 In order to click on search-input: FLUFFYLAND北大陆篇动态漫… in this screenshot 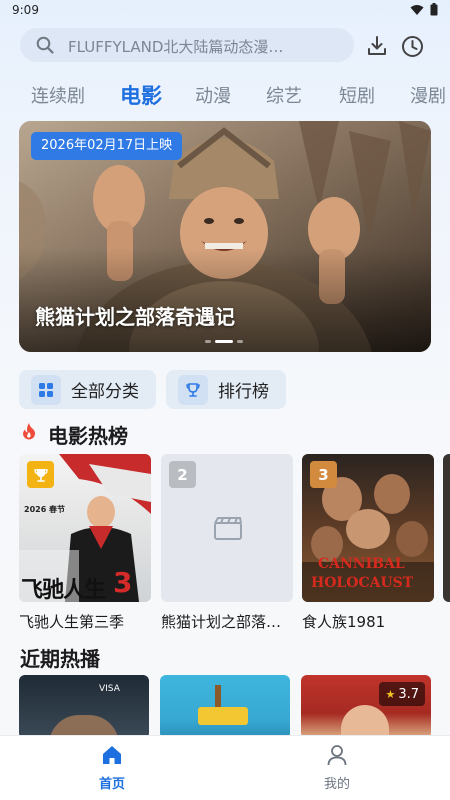, I will do `click(187, 45)`.